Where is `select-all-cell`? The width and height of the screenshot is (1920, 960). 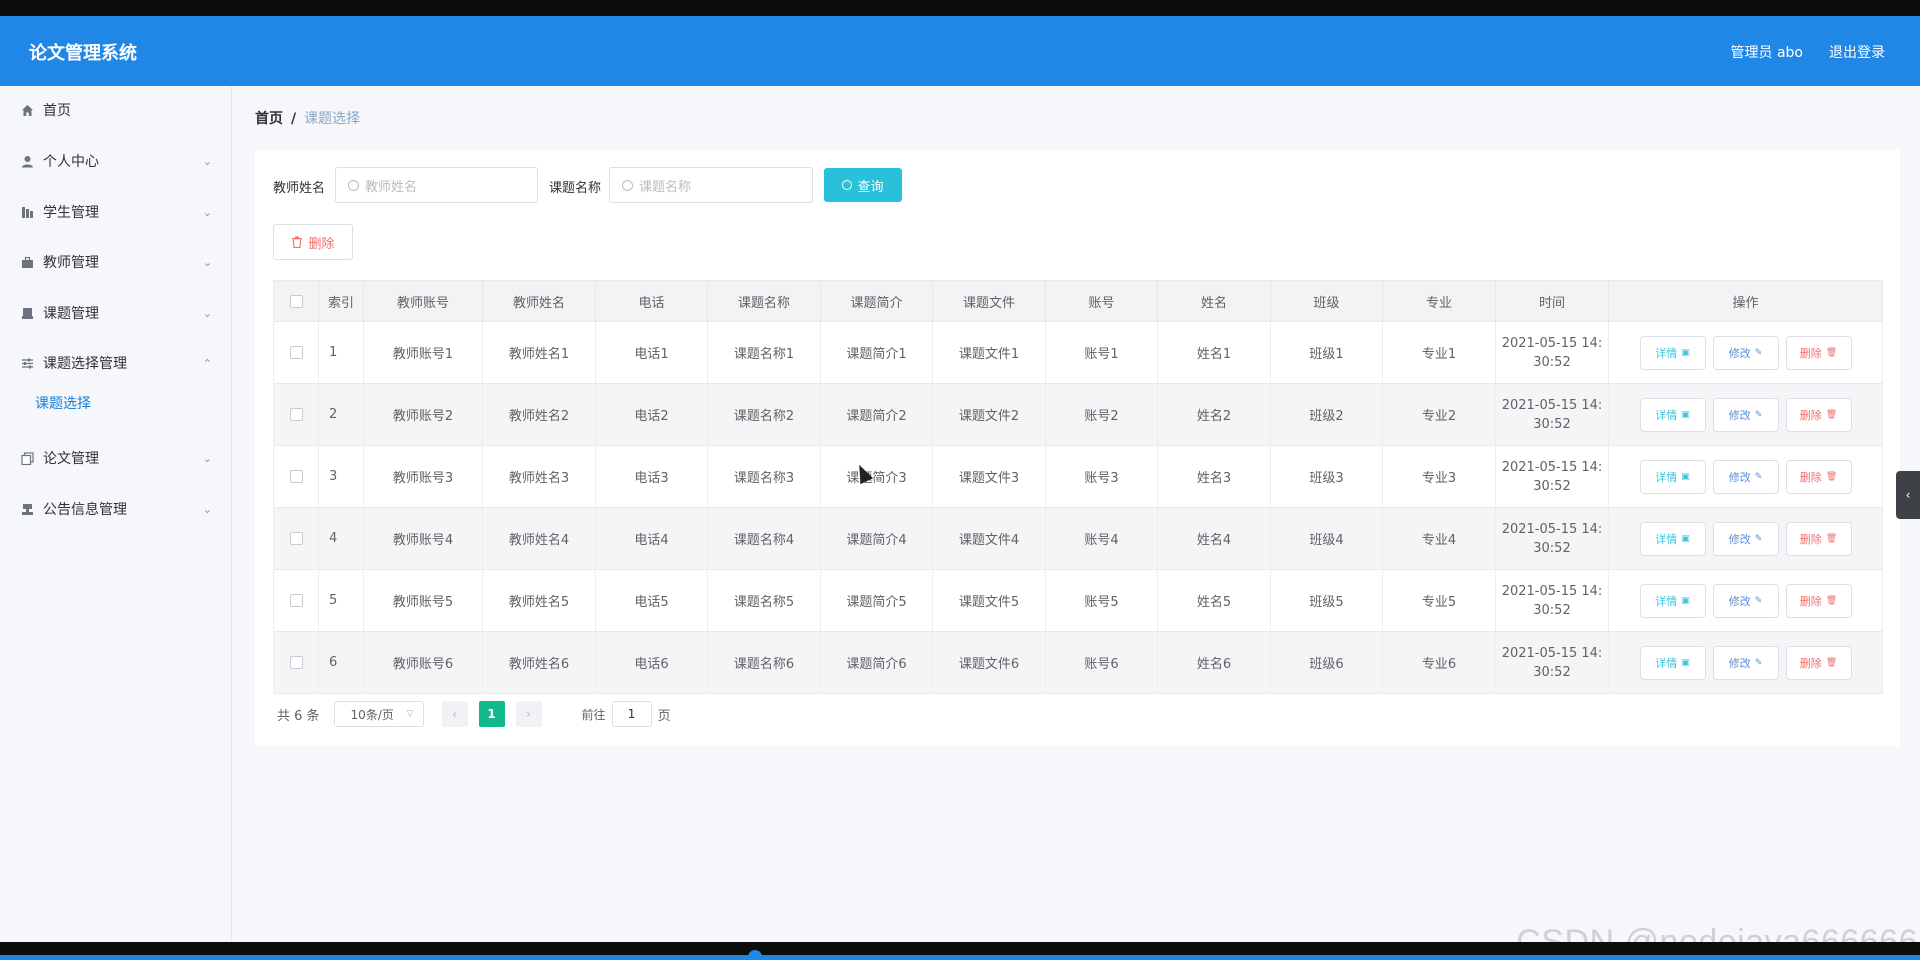
select-all-cell is located at coordinates (296, 301).